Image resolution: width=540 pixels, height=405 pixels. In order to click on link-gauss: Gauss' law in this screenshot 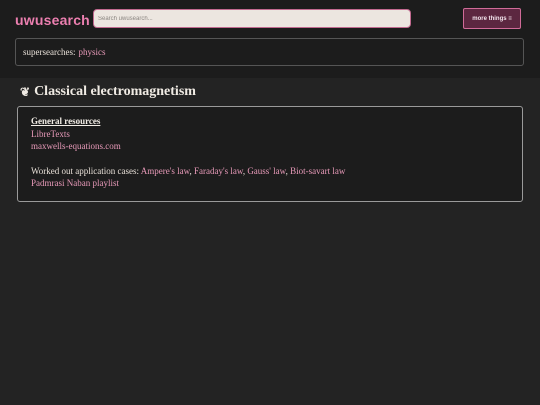, I will do `click(266, 171)`.